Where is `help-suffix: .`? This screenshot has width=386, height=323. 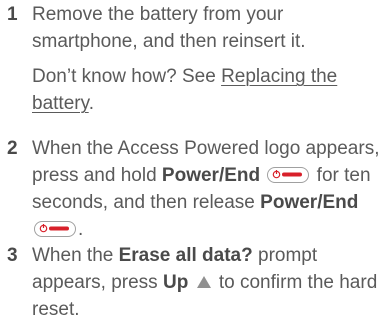
help-suffix: . is located at coordinates (91, 103).